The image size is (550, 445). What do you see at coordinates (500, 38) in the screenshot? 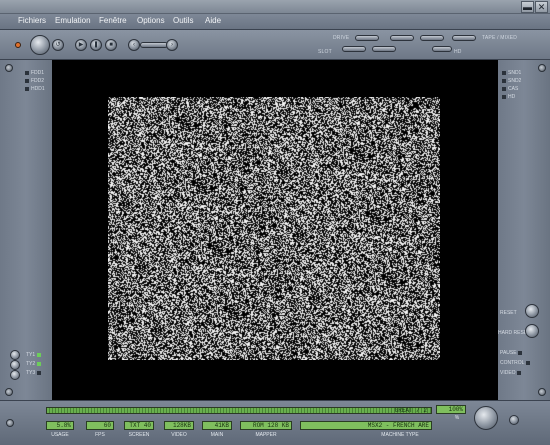
I see `tape-label: TAPE / MIXED` at bounding box center [500, 38].